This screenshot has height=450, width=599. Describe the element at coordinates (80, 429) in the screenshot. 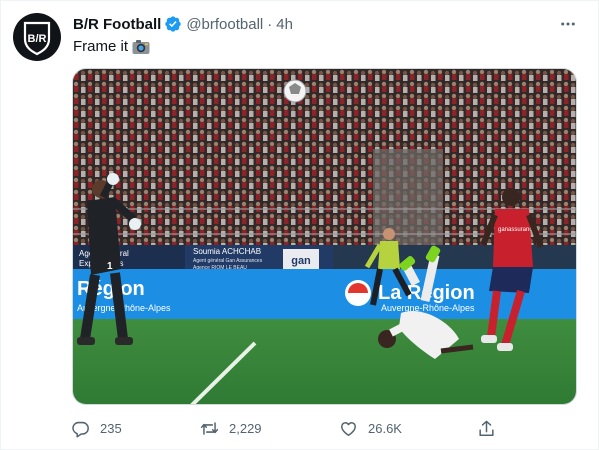

I see `reply-icon` at that location.